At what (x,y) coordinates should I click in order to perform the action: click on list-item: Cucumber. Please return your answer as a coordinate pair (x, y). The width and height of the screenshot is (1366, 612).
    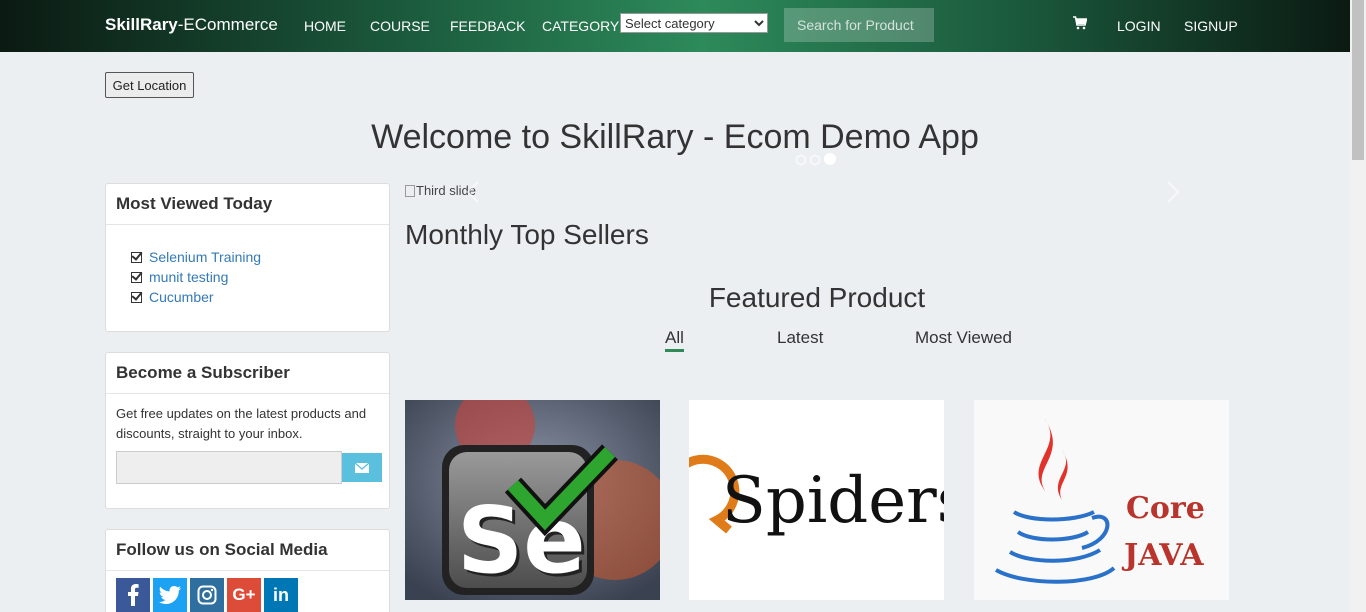
    Looking at the image, I should click on (260, 297).